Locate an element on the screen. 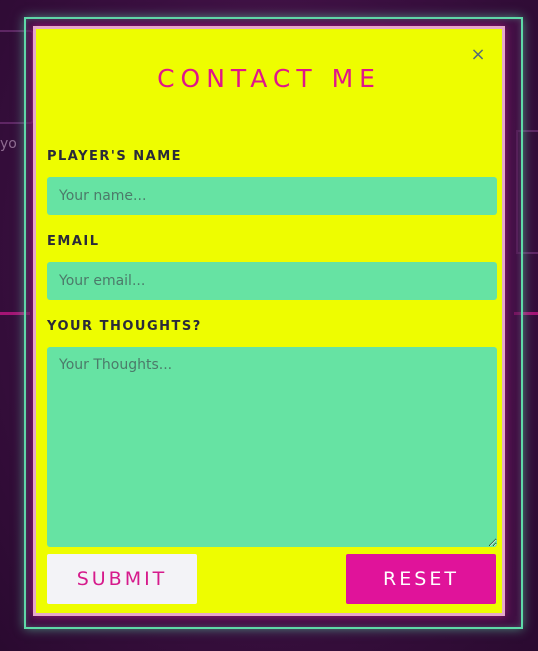 The height and width of the screenshot is (651, 538). thoughts-label: YOUR THOUGHTS? is located at coordinates (124, 326).